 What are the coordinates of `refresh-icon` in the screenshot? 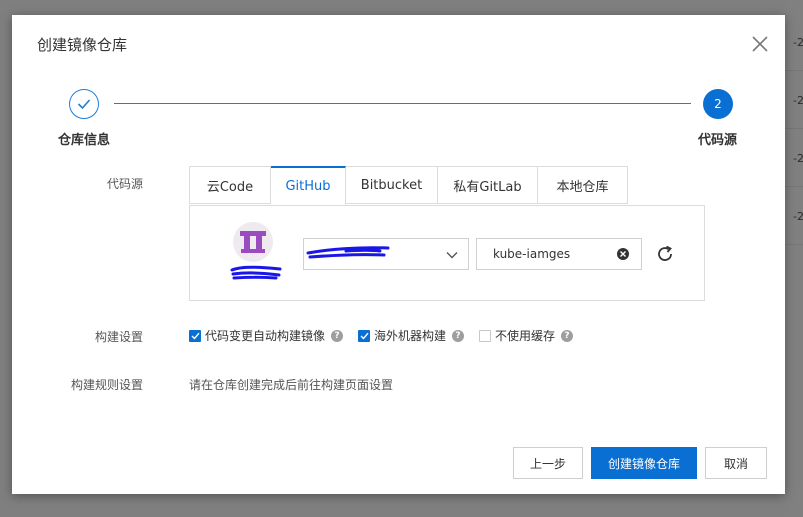 It's located at (665, 254).